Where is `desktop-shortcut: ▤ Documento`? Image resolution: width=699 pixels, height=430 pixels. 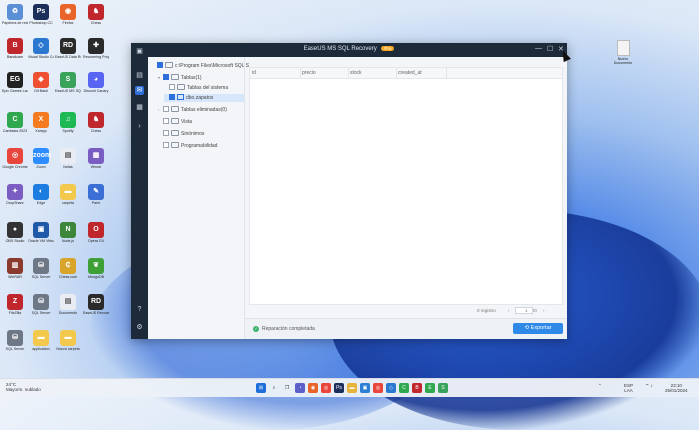 desktop-shortcut: ▤ Documento is located at coordinates (68, 304).